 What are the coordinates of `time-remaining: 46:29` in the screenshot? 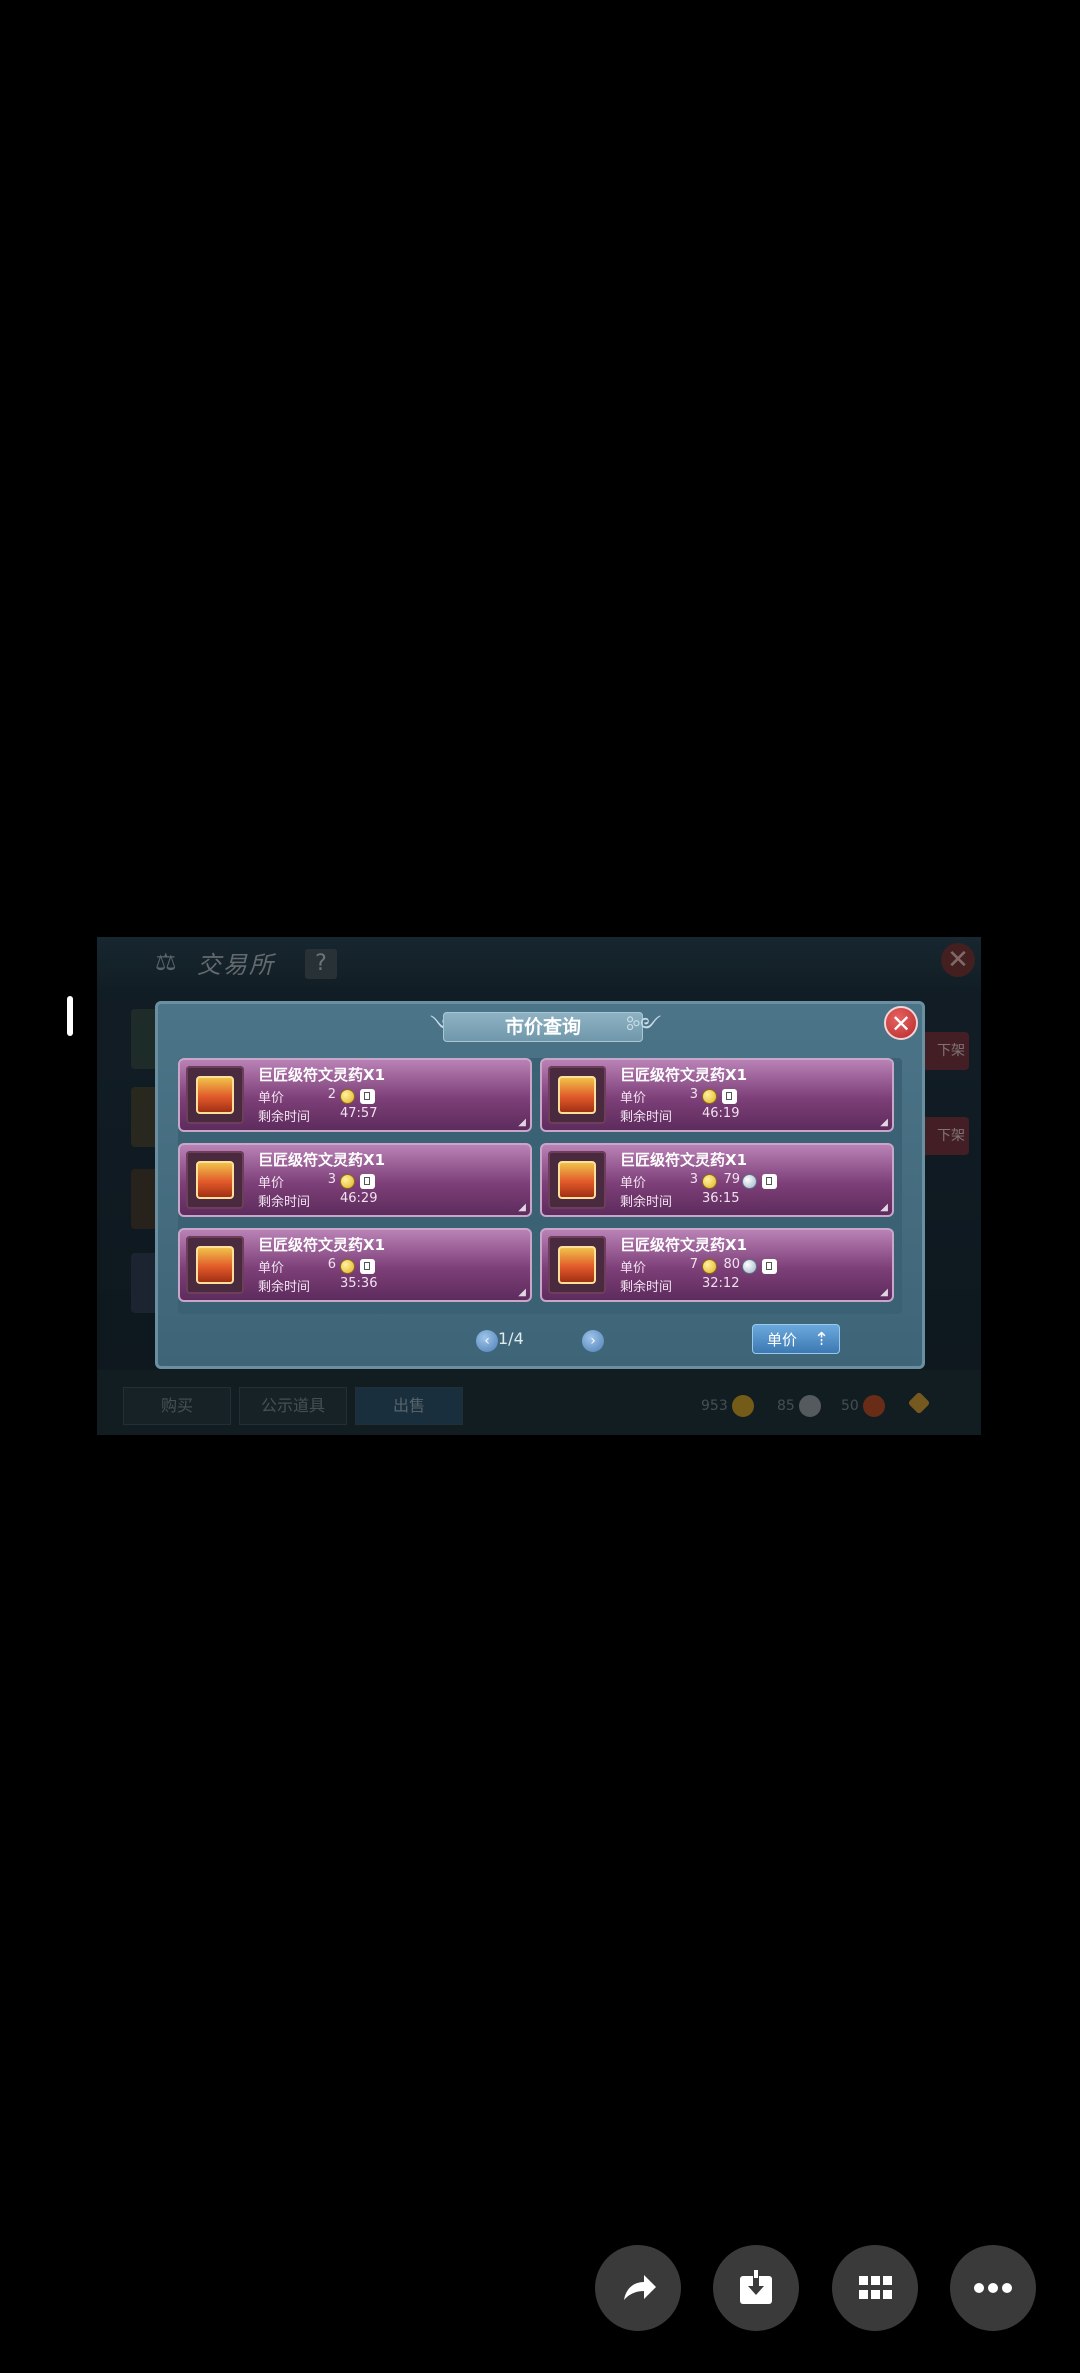 It's located at (359, 1198).